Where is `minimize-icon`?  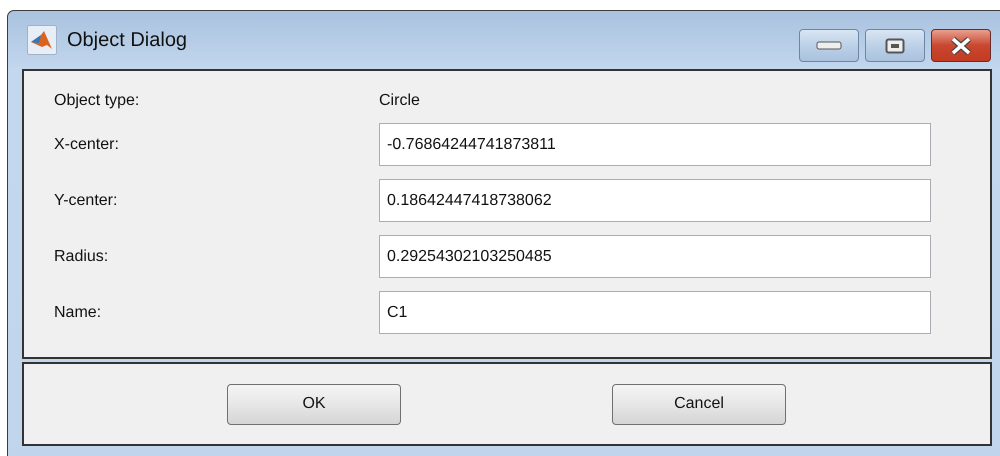 minimize-icon is located at coordinates (829, 45).